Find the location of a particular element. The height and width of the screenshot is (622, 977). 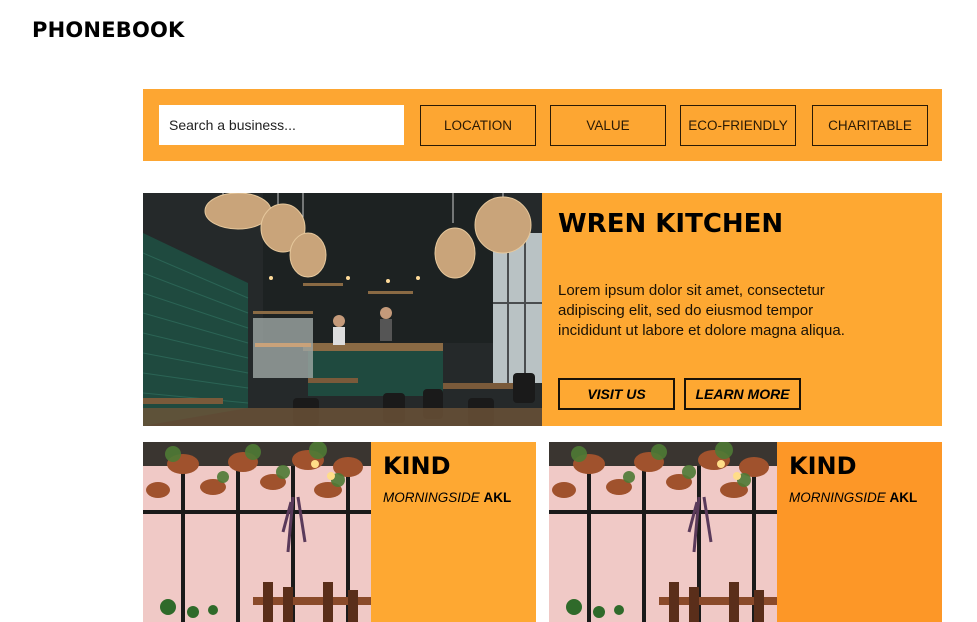

filter-location-button: LOCATION is located at coordinates (478, 125).